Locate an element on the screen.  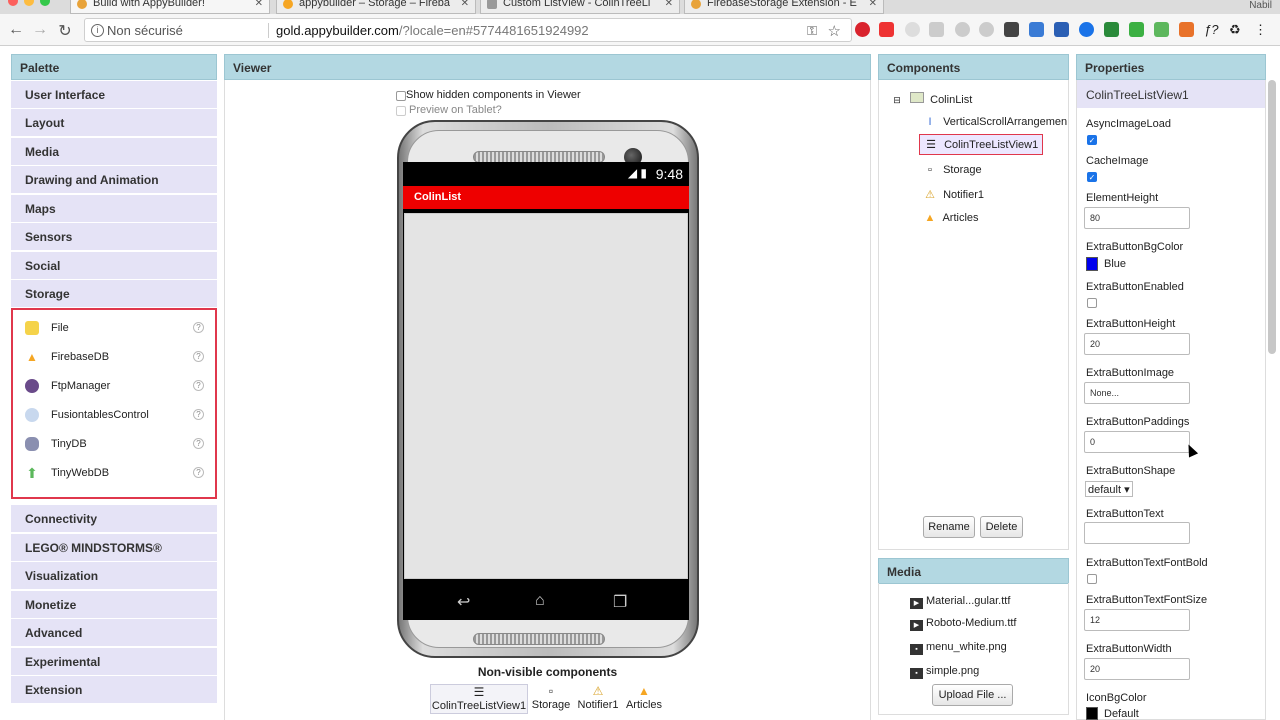
folder-extension-icon is located at coordinates (1061, 29).